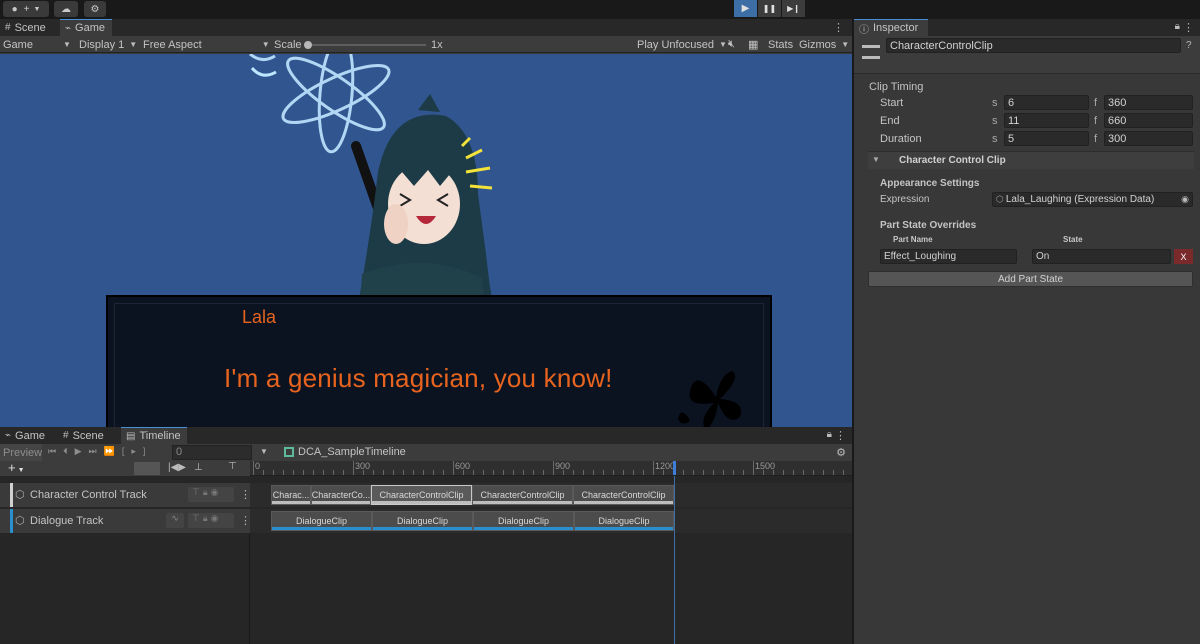 The width and height of the screenshot is (1200, 644). What do you see at coordinates (551, 468) in the screenshot?
I see `time-ruler: 0 300 600 900 1200 1500` at bounding box center [551, 468].